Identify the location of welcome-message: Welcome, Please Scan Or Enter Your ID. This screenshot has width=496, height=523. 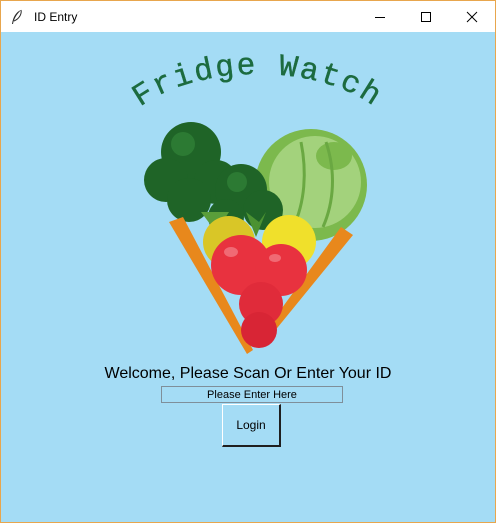
(248, 373).